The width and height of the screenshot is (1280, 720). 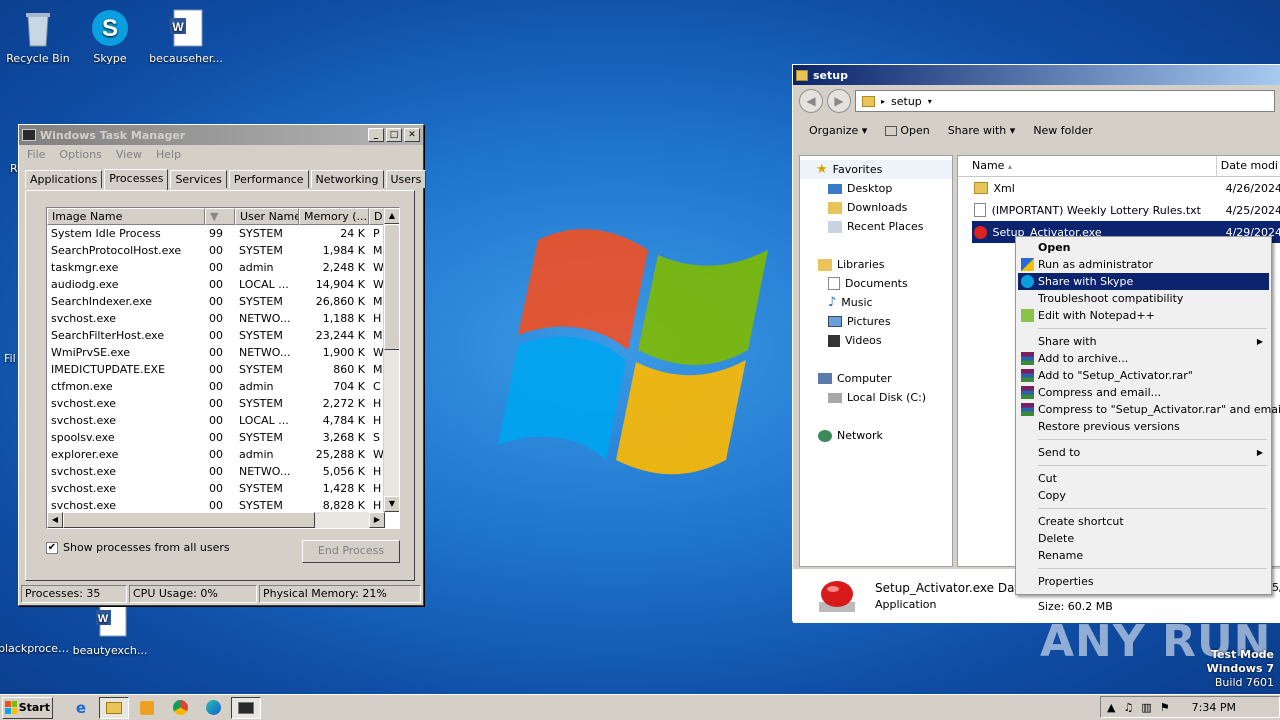 I want to click on tab-applications: Applications, so click(x=64, y=179).